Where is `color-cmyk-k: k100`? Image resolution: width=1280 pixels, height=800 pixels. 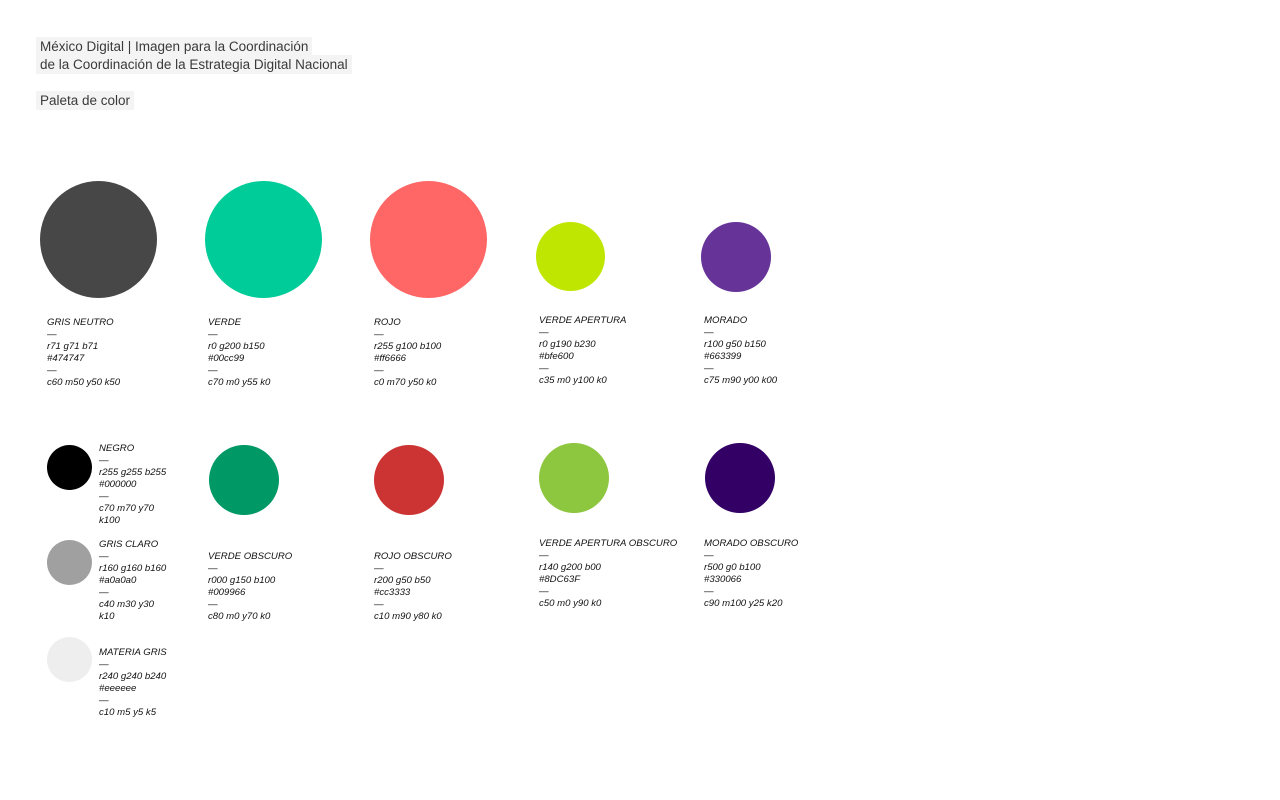 color-cmyk-k: k100 is located at coordinates (109, 520).